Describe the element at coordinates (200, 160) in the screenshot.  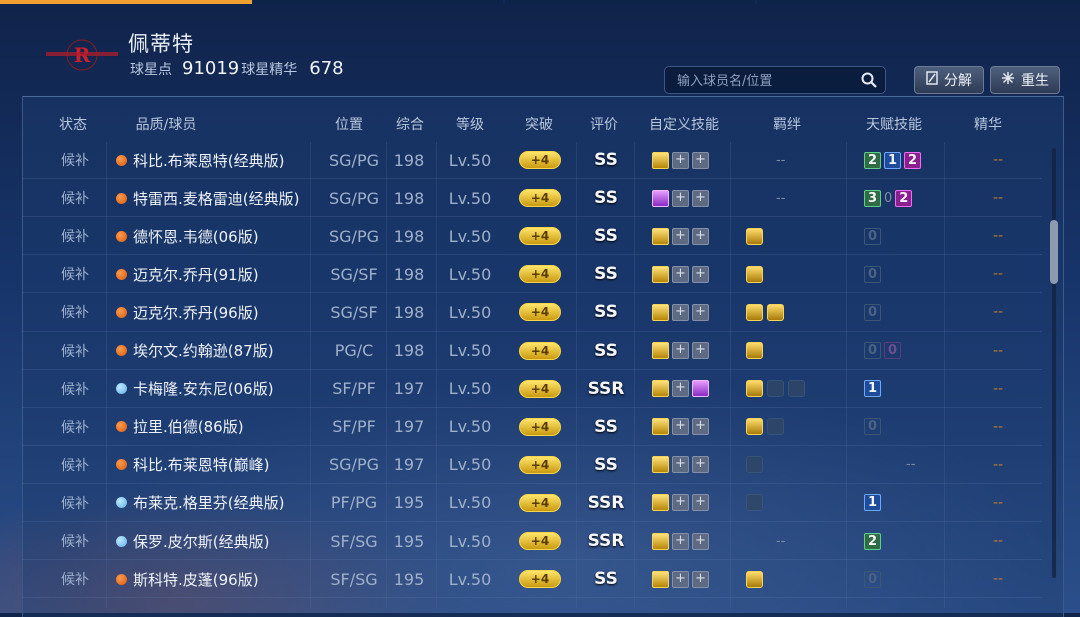
I see `player-cell: 科比.布莱恩特(经典版)` at that location.